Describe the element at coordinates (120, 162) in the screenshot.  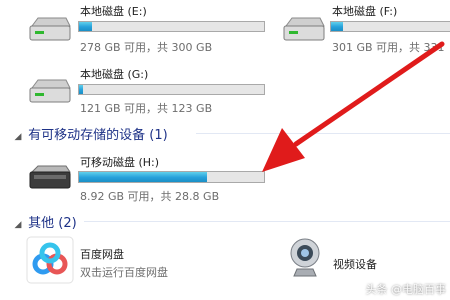
I see `drive-name: 可移动磁盘 (H:)` at that location.